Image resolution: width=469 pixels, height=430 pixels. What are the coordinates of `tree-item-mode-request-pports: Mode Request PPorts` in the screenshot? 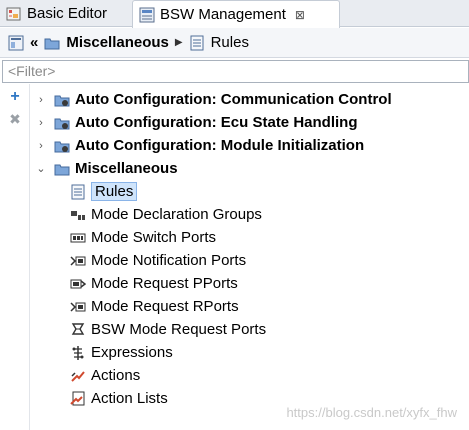 It's located at (154, 283).